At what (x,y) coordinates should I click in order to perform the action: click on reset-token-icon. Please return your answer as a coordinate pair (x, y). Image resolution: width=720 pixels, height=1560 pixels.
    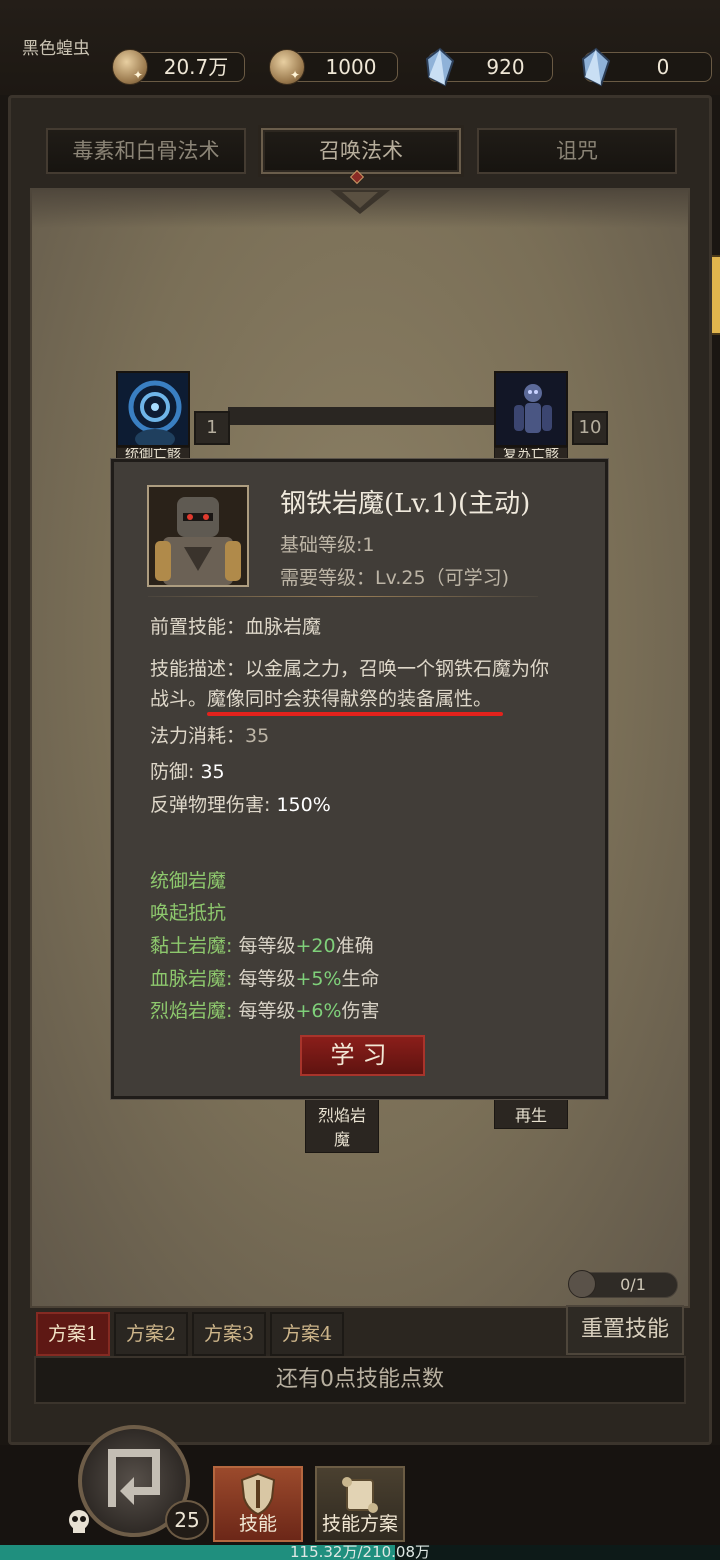
    Looking at the image, I should click on (582, 1284).